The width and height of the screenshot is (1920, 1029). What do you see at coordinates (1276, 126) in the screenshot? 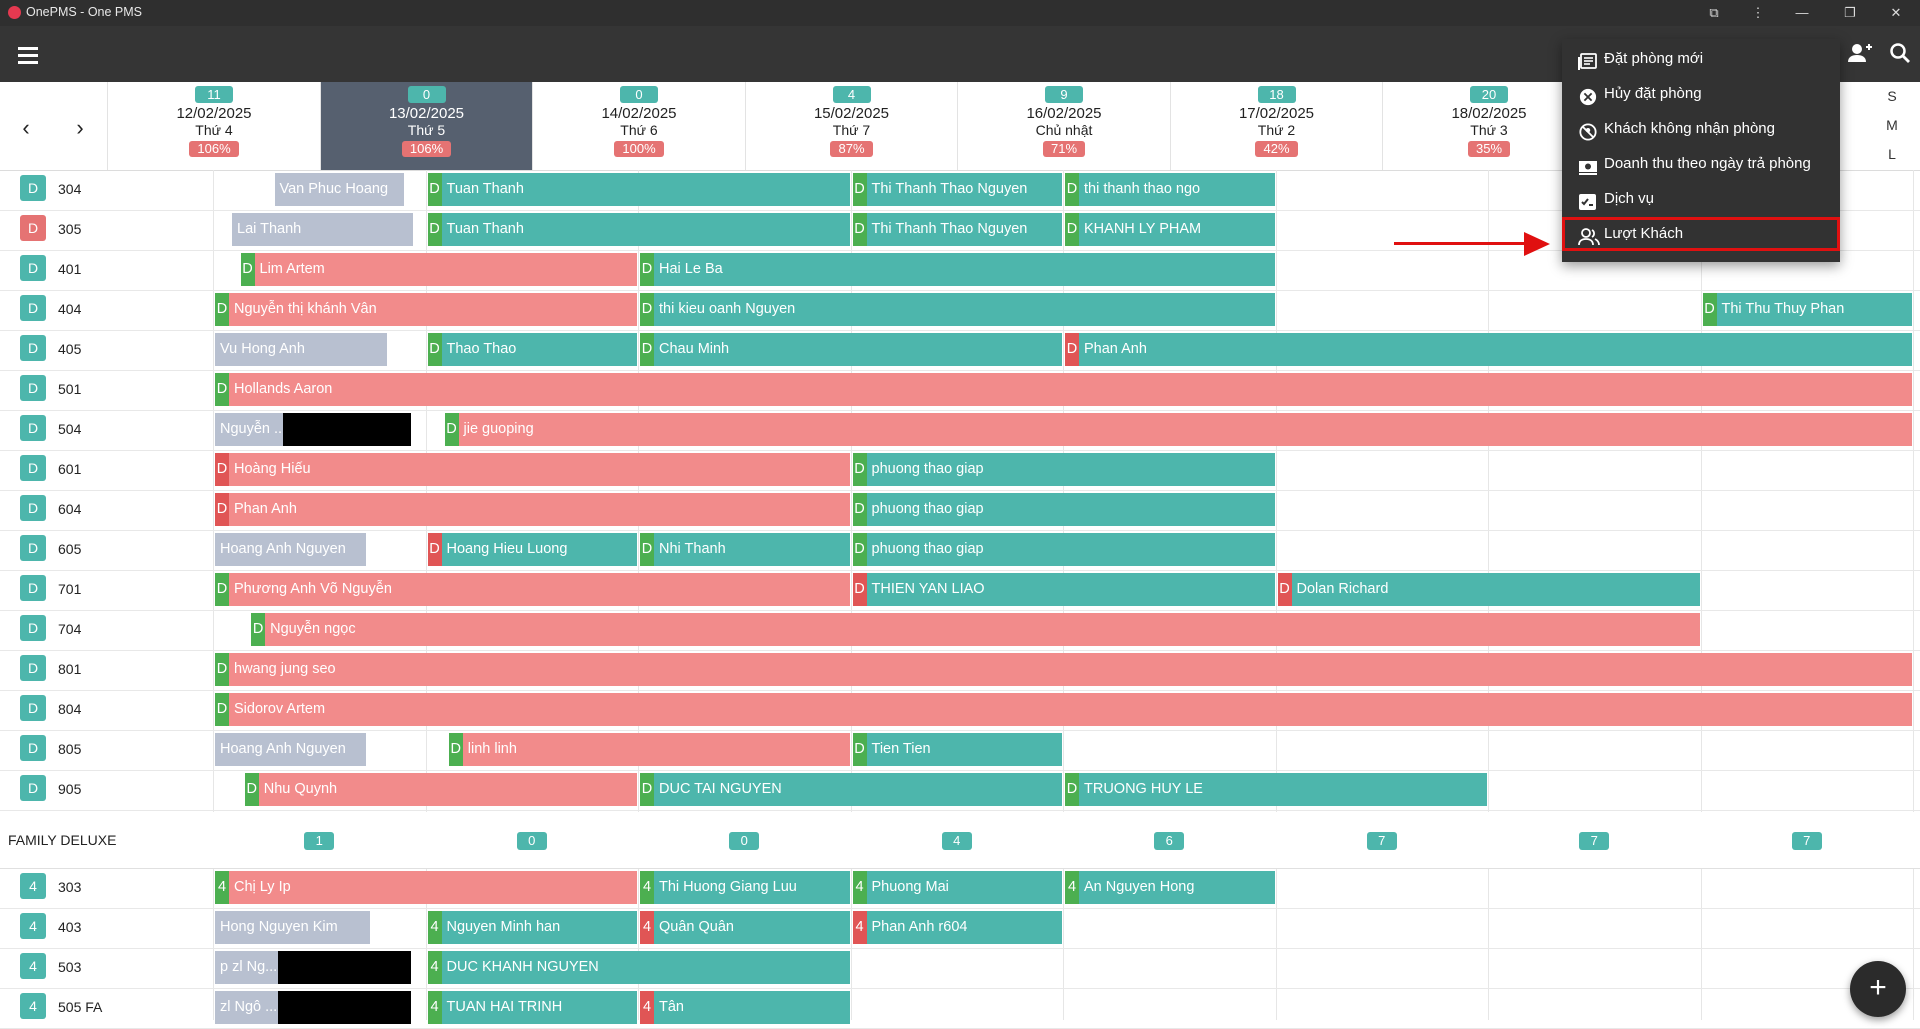
I see `day-column: 18 17/02/2025 Thứ 2 42%` at bounding box center [1276, 126].